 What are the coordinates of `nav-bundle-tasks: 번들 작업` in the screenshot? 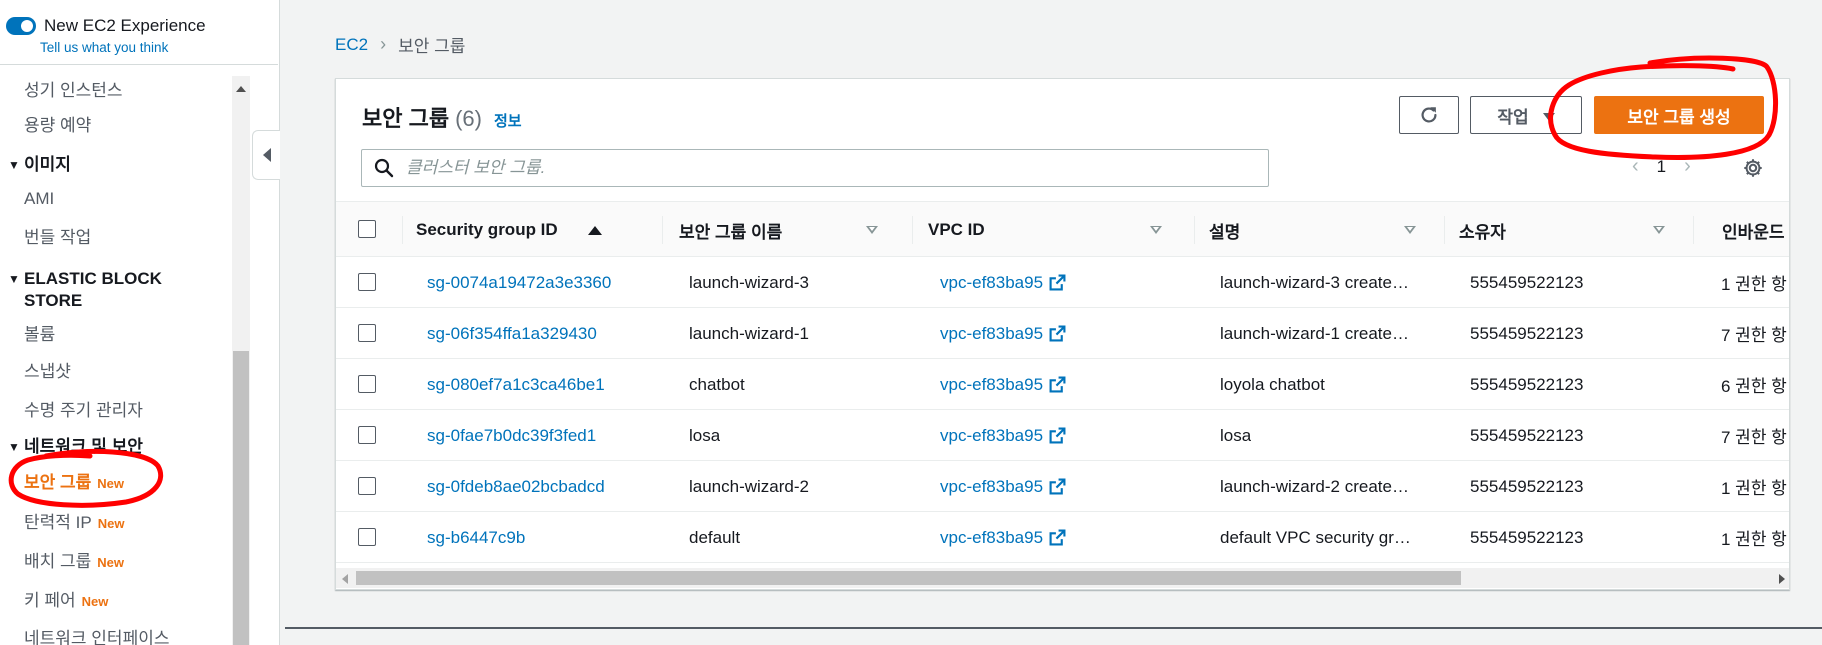 It's located at (57, 235).